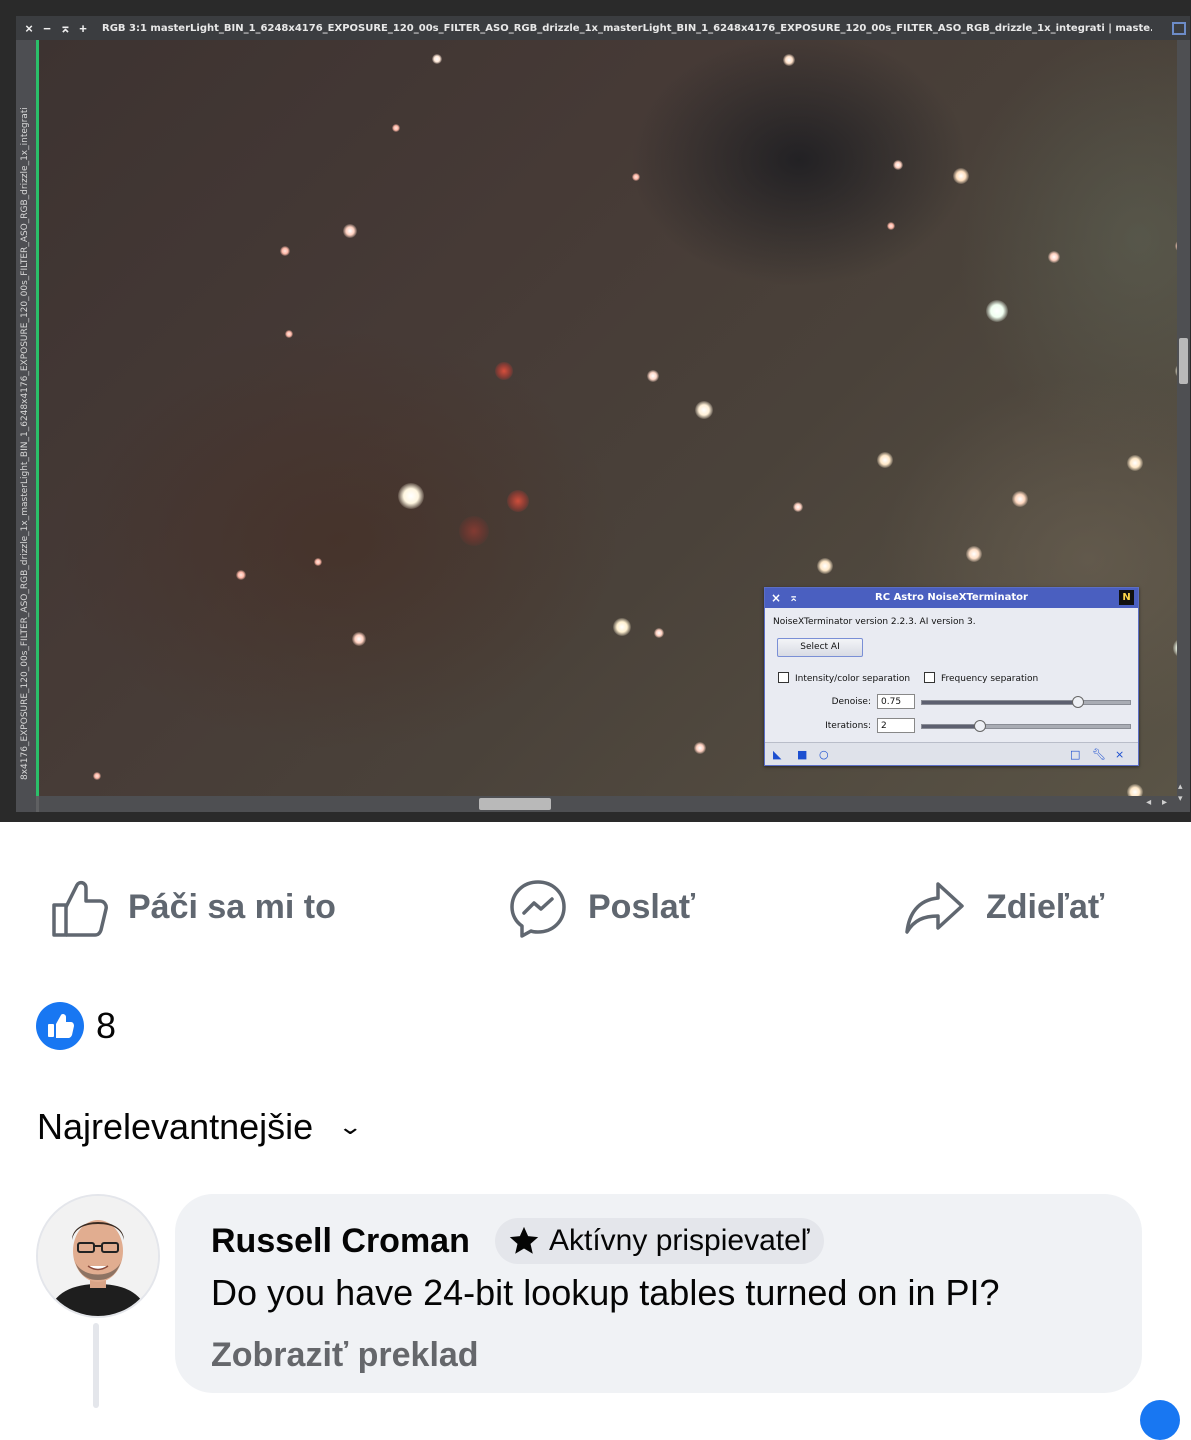  I want to click on maximize-window-button, so click(1179, 28).